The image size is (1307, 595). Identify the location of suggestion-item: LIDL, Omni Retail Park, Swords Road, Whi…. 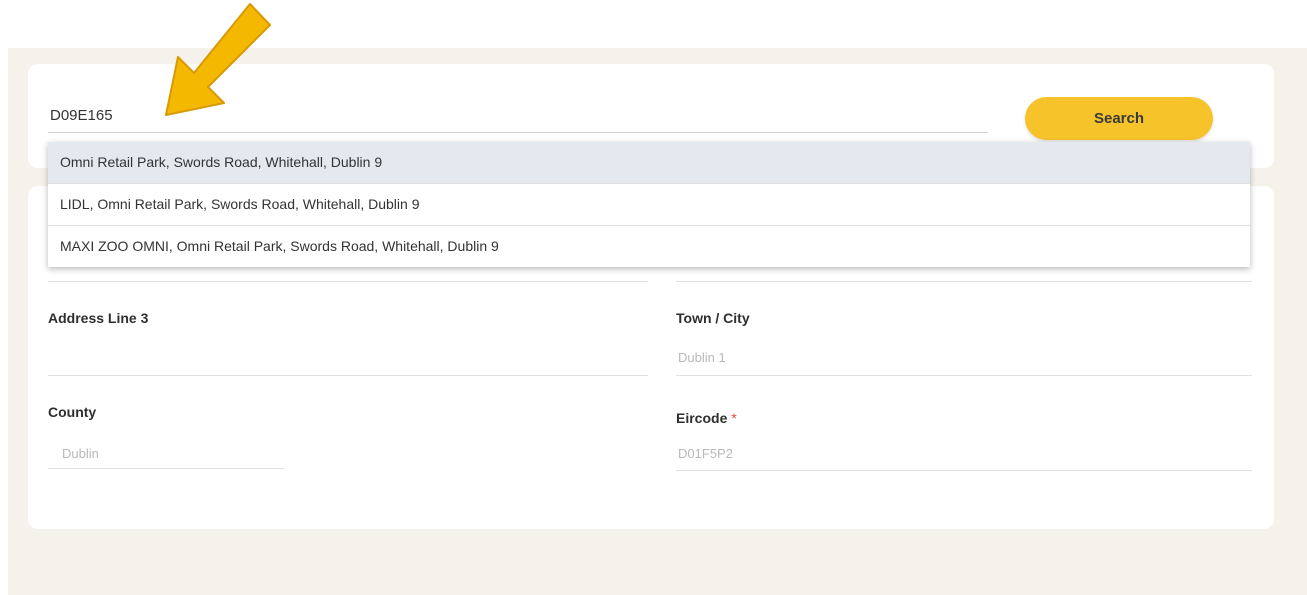
(649, 205).